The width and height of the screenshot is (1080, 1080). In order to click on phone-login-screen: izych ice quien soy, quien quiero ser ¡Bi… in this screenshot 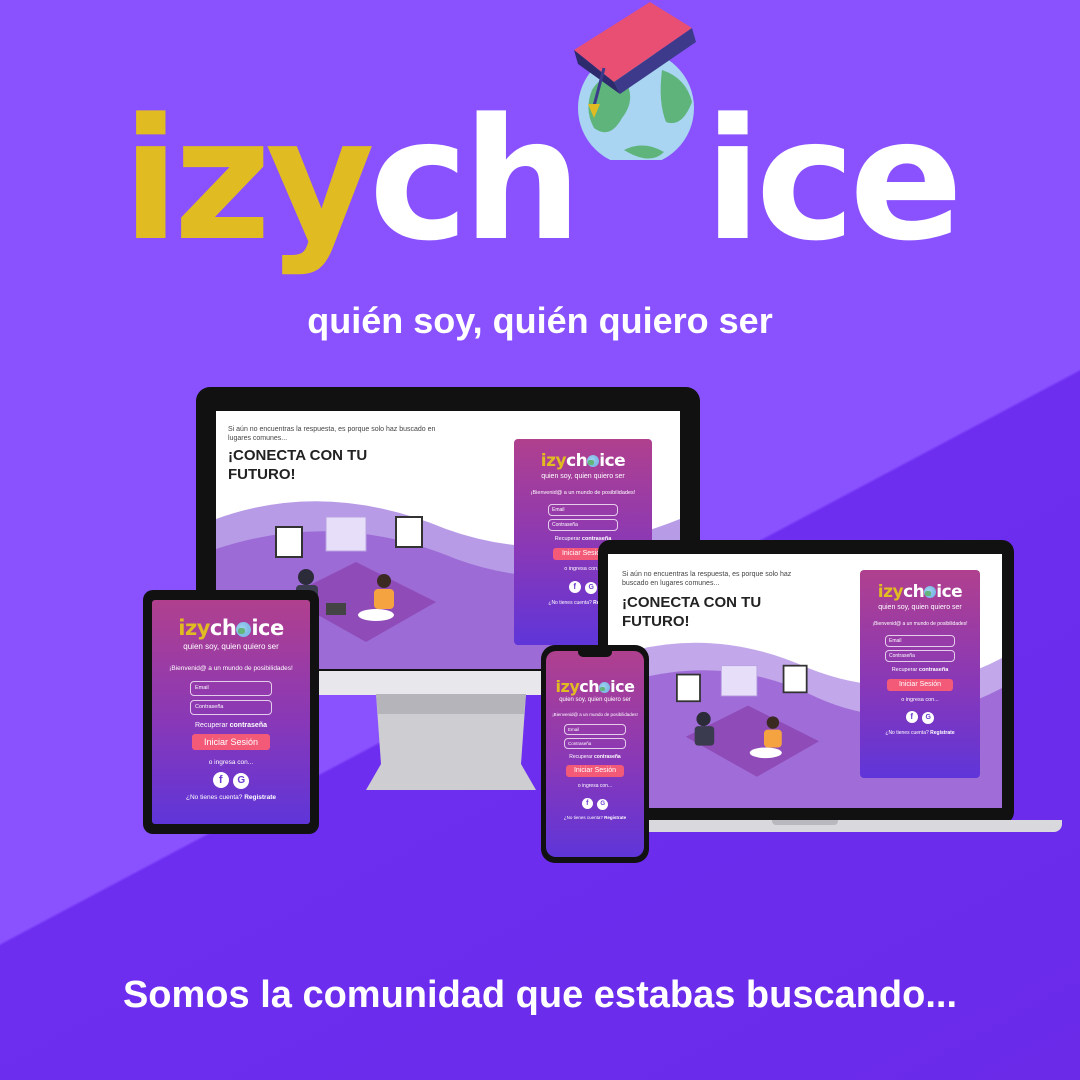, I will do `click(595, 754)`.